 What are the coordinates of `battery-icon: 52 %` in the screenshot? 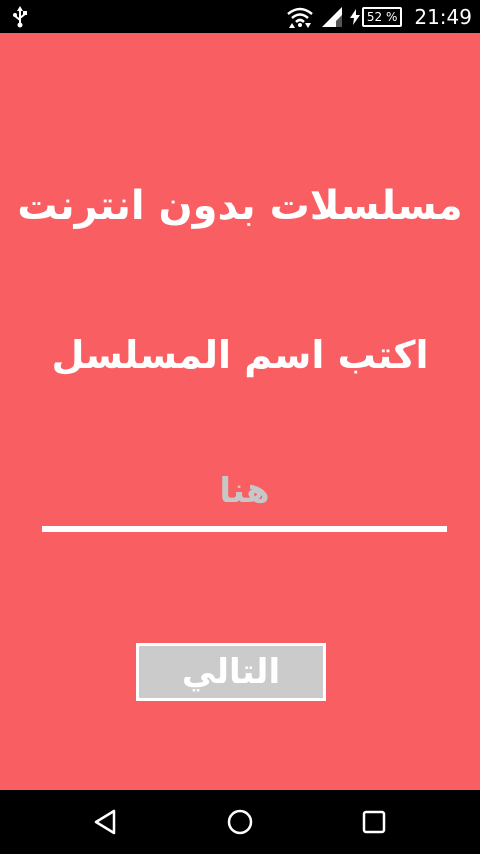 It's located at (382, 16).